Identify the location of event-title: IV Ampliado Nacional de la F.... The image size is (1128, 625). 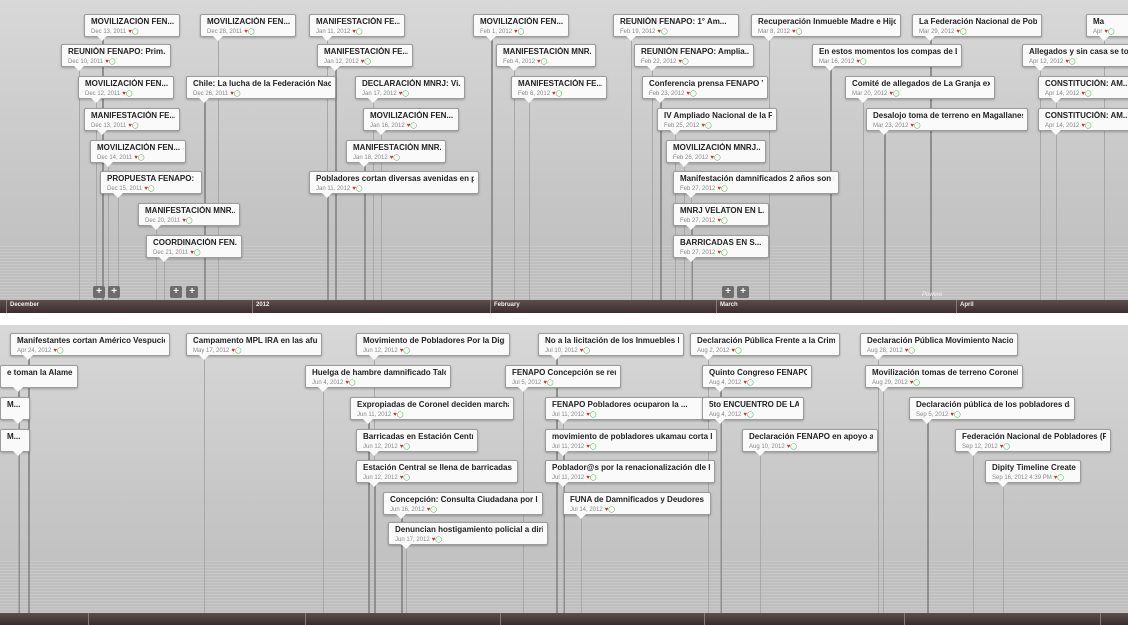
(718, 115).